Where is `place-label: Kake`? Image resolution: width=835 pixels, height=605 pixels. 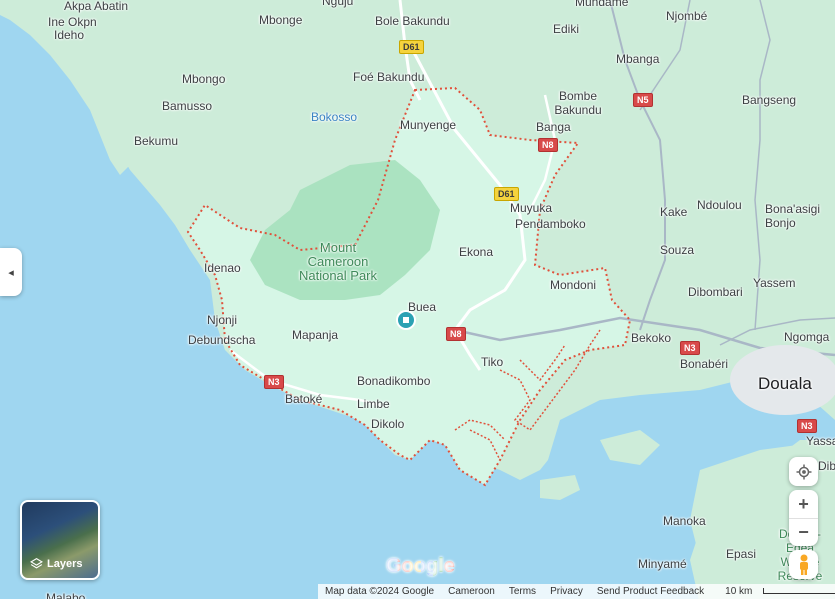 place-label: Kake is located at coordinates (674, 212).